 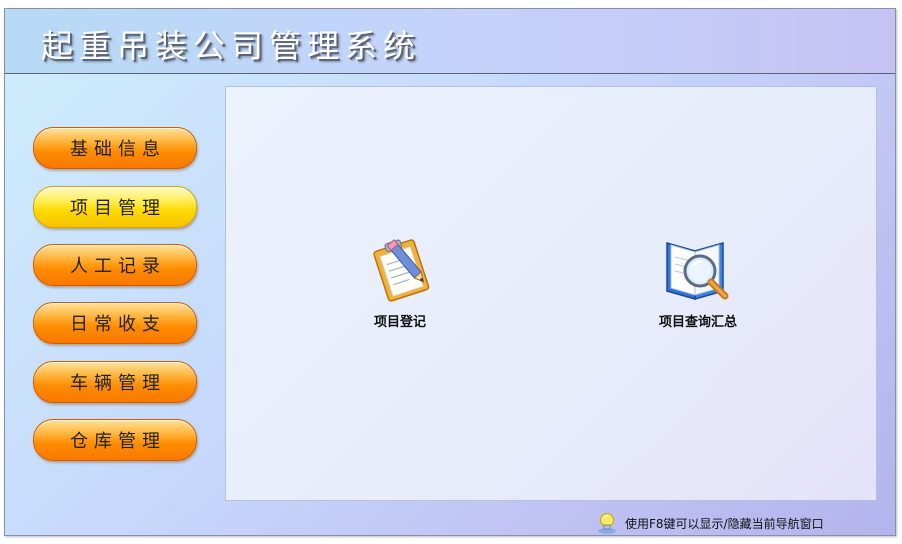 What do you see at coordinates (118, 208) in the screenshot?
I see `sidebar-item-label: 项目管理` at bounding box center [118, 208].